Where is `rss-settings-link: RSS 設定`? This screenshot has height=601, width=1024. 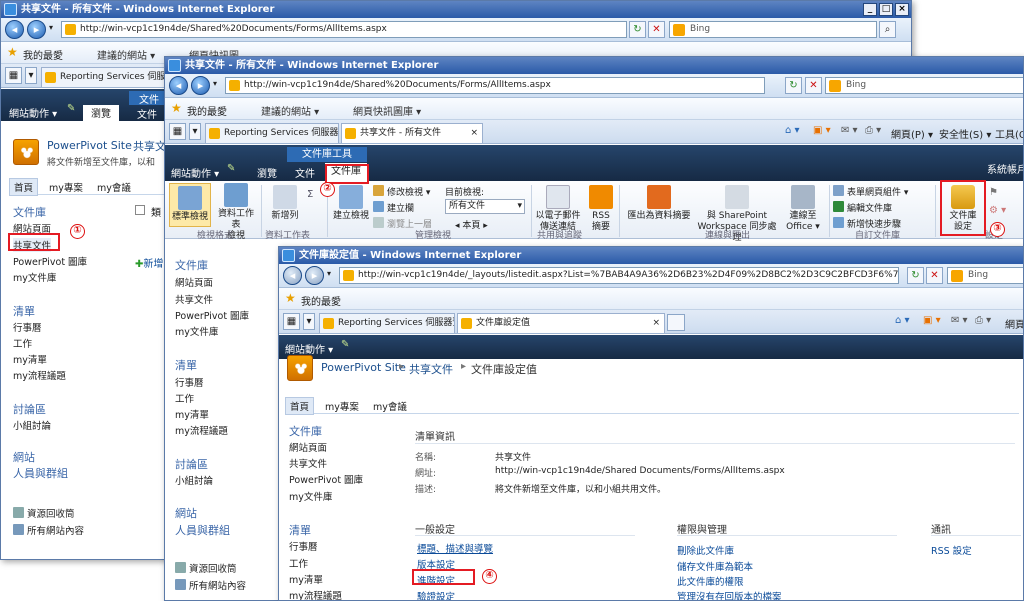 rss-settings-link: RSS 設定 is located at coordinates (951, 550).